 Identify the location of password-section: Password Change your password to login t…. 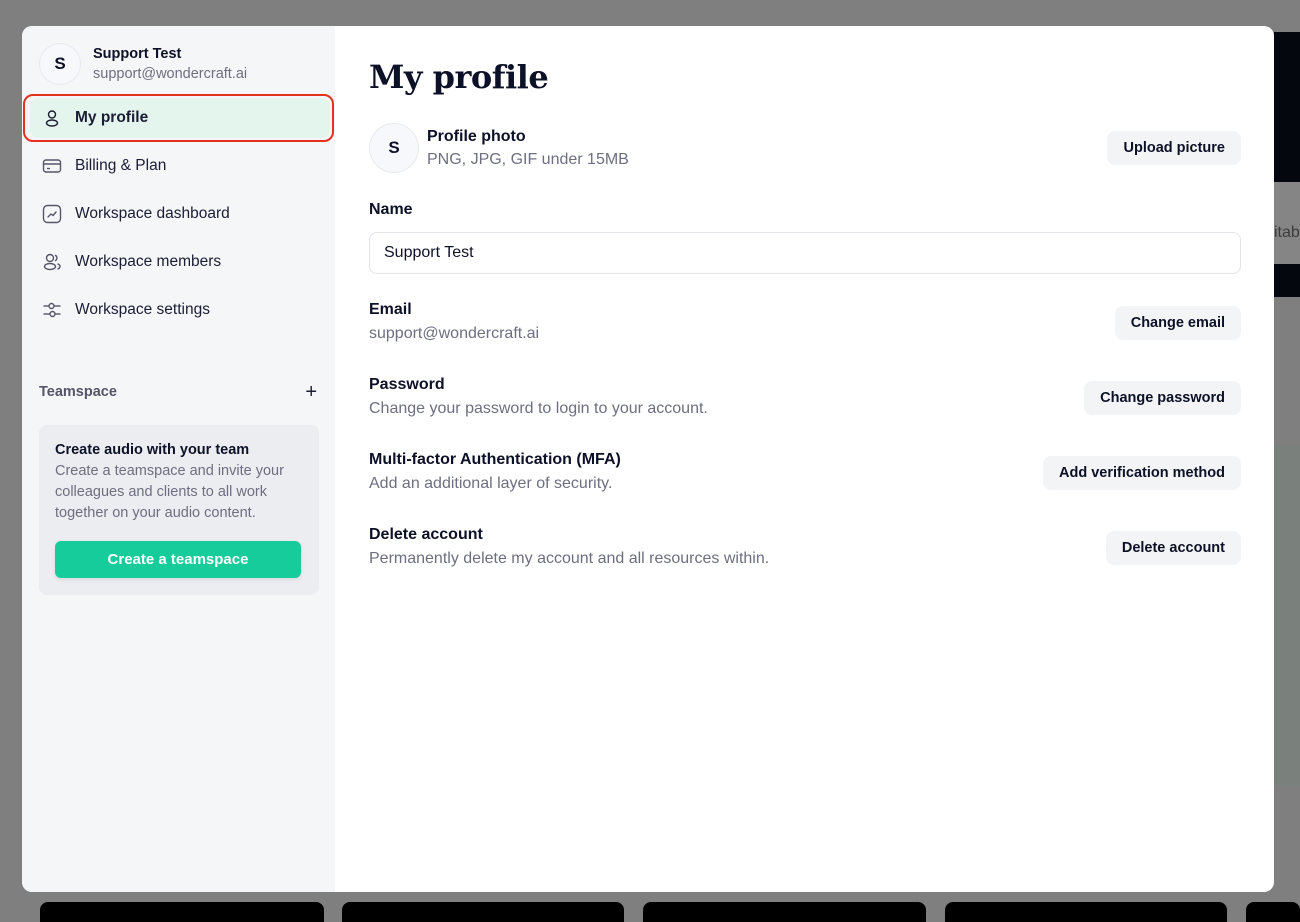
(538, 397).